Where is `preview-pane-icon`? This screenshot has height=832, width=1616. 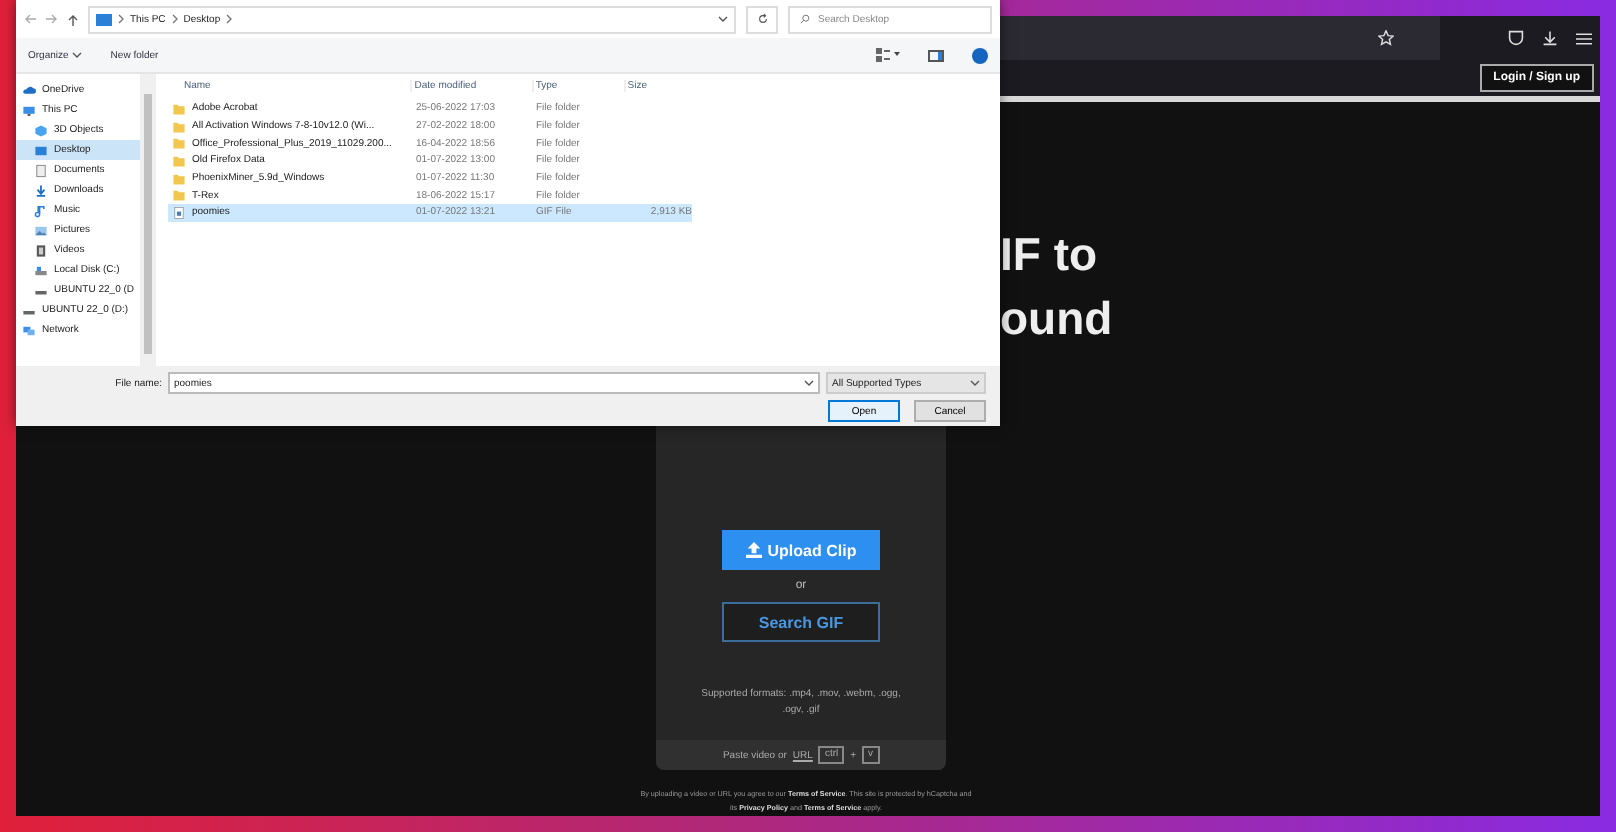
preview-pane-icon is located at coordinates (936, 55).